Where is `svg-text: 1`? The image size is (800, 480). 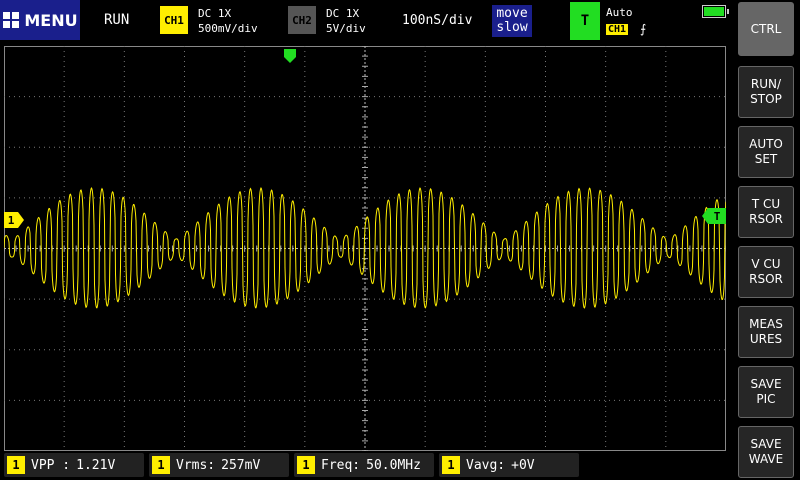
svg-text: 1 is located at coordinates (11, 220).